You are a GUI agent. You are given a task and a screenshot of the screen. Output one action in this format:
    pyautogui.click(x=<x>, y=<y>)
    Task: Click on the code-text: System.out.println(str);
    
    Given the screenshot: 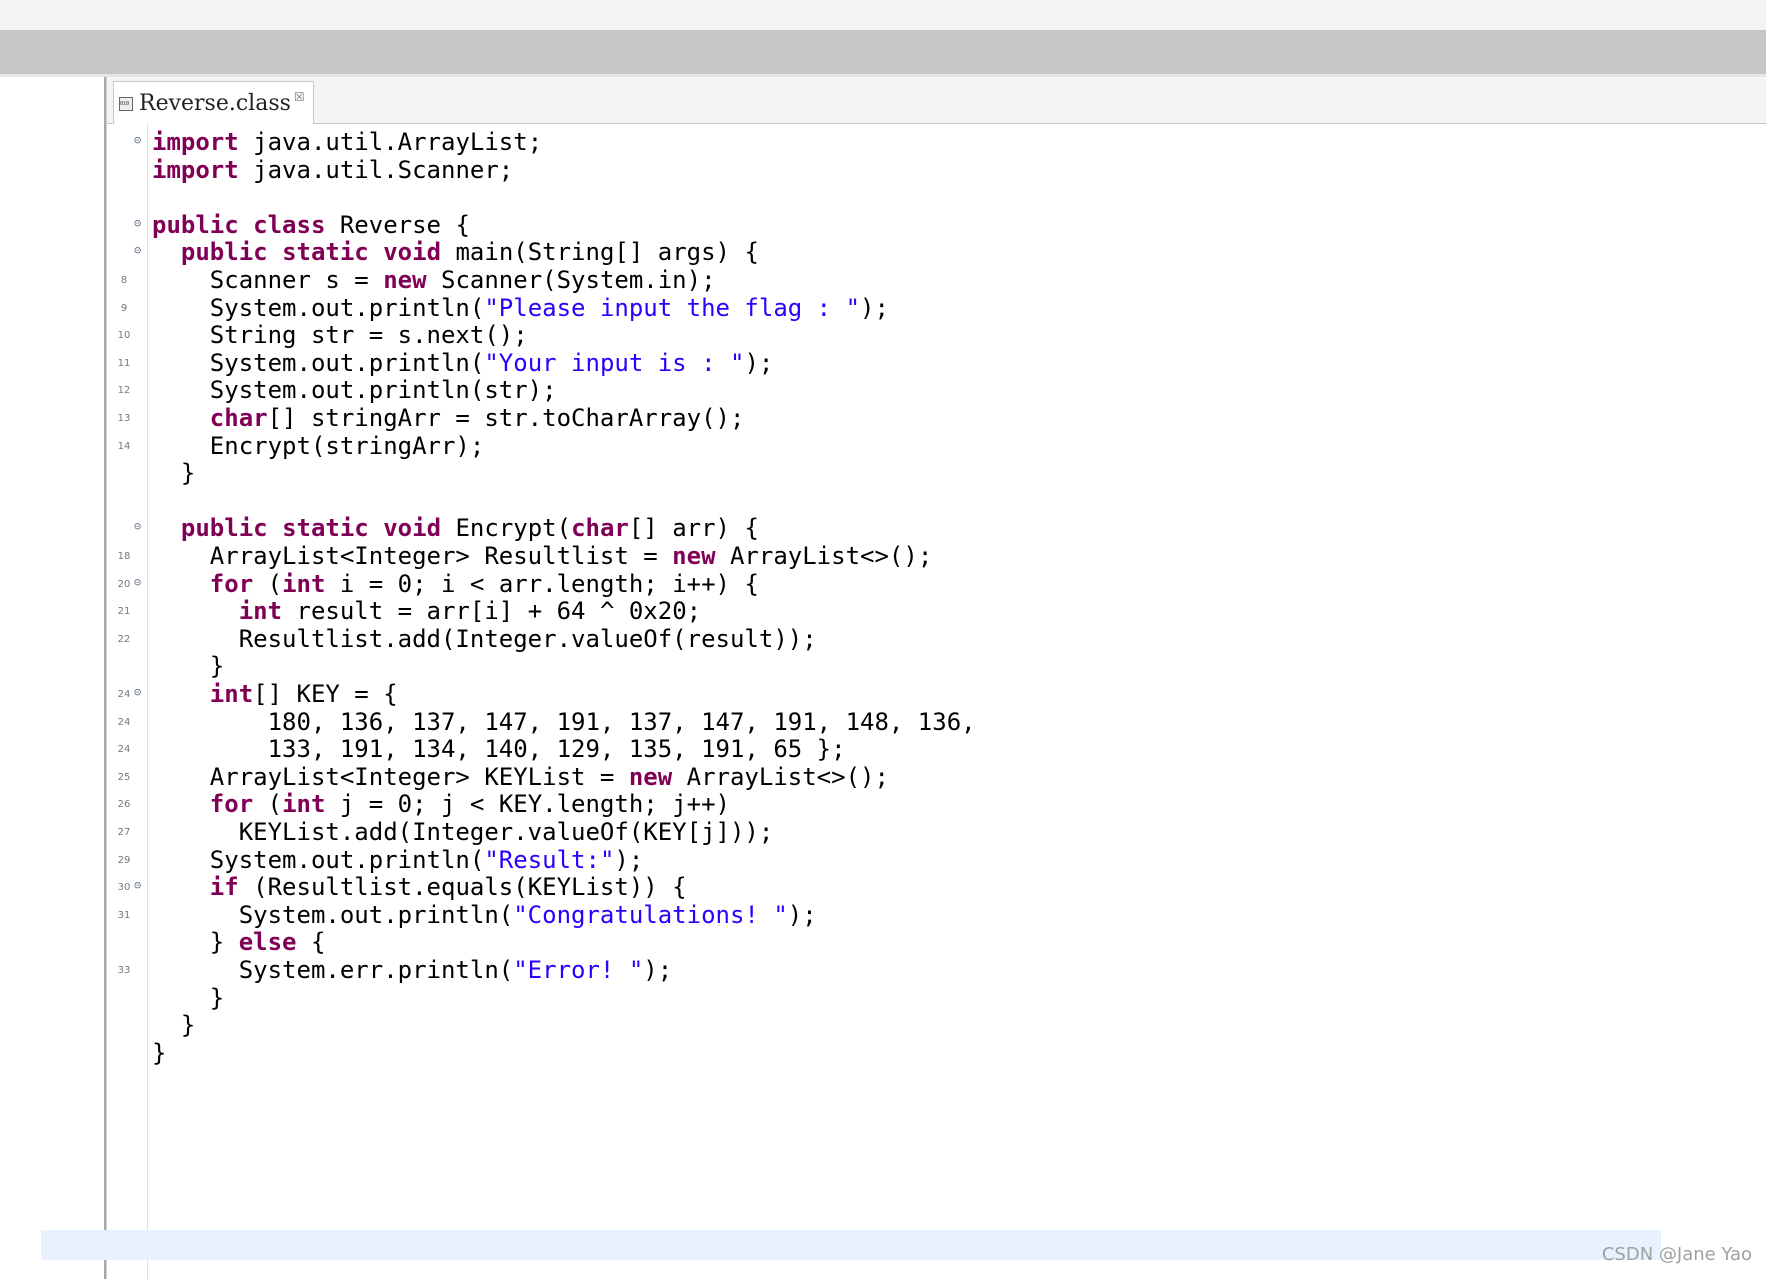 What is the action you would take?
    pyautogui.click(x=354, y=390)
    